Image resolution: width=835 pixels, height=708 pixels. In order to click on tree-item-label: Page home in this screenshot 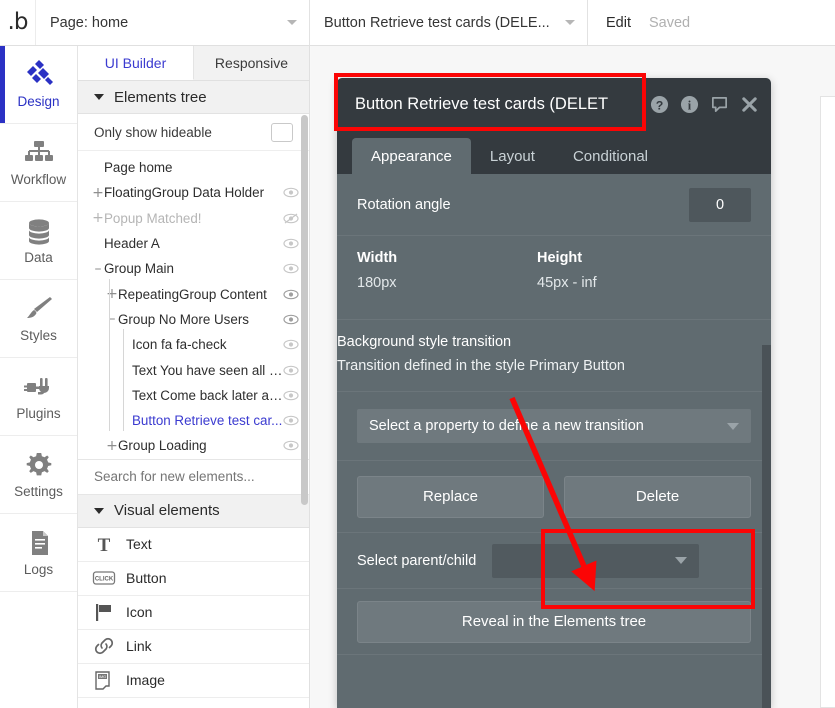, I will do `click(138, 168)`.